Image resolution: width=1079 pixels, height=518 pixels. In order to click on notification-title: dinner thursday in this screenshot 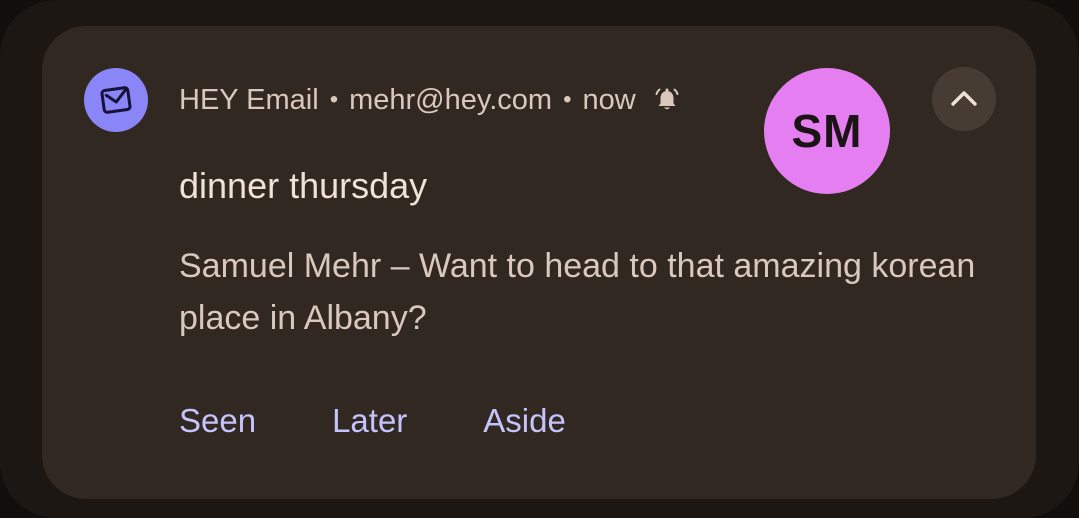, I will do `click(303, 185)`.